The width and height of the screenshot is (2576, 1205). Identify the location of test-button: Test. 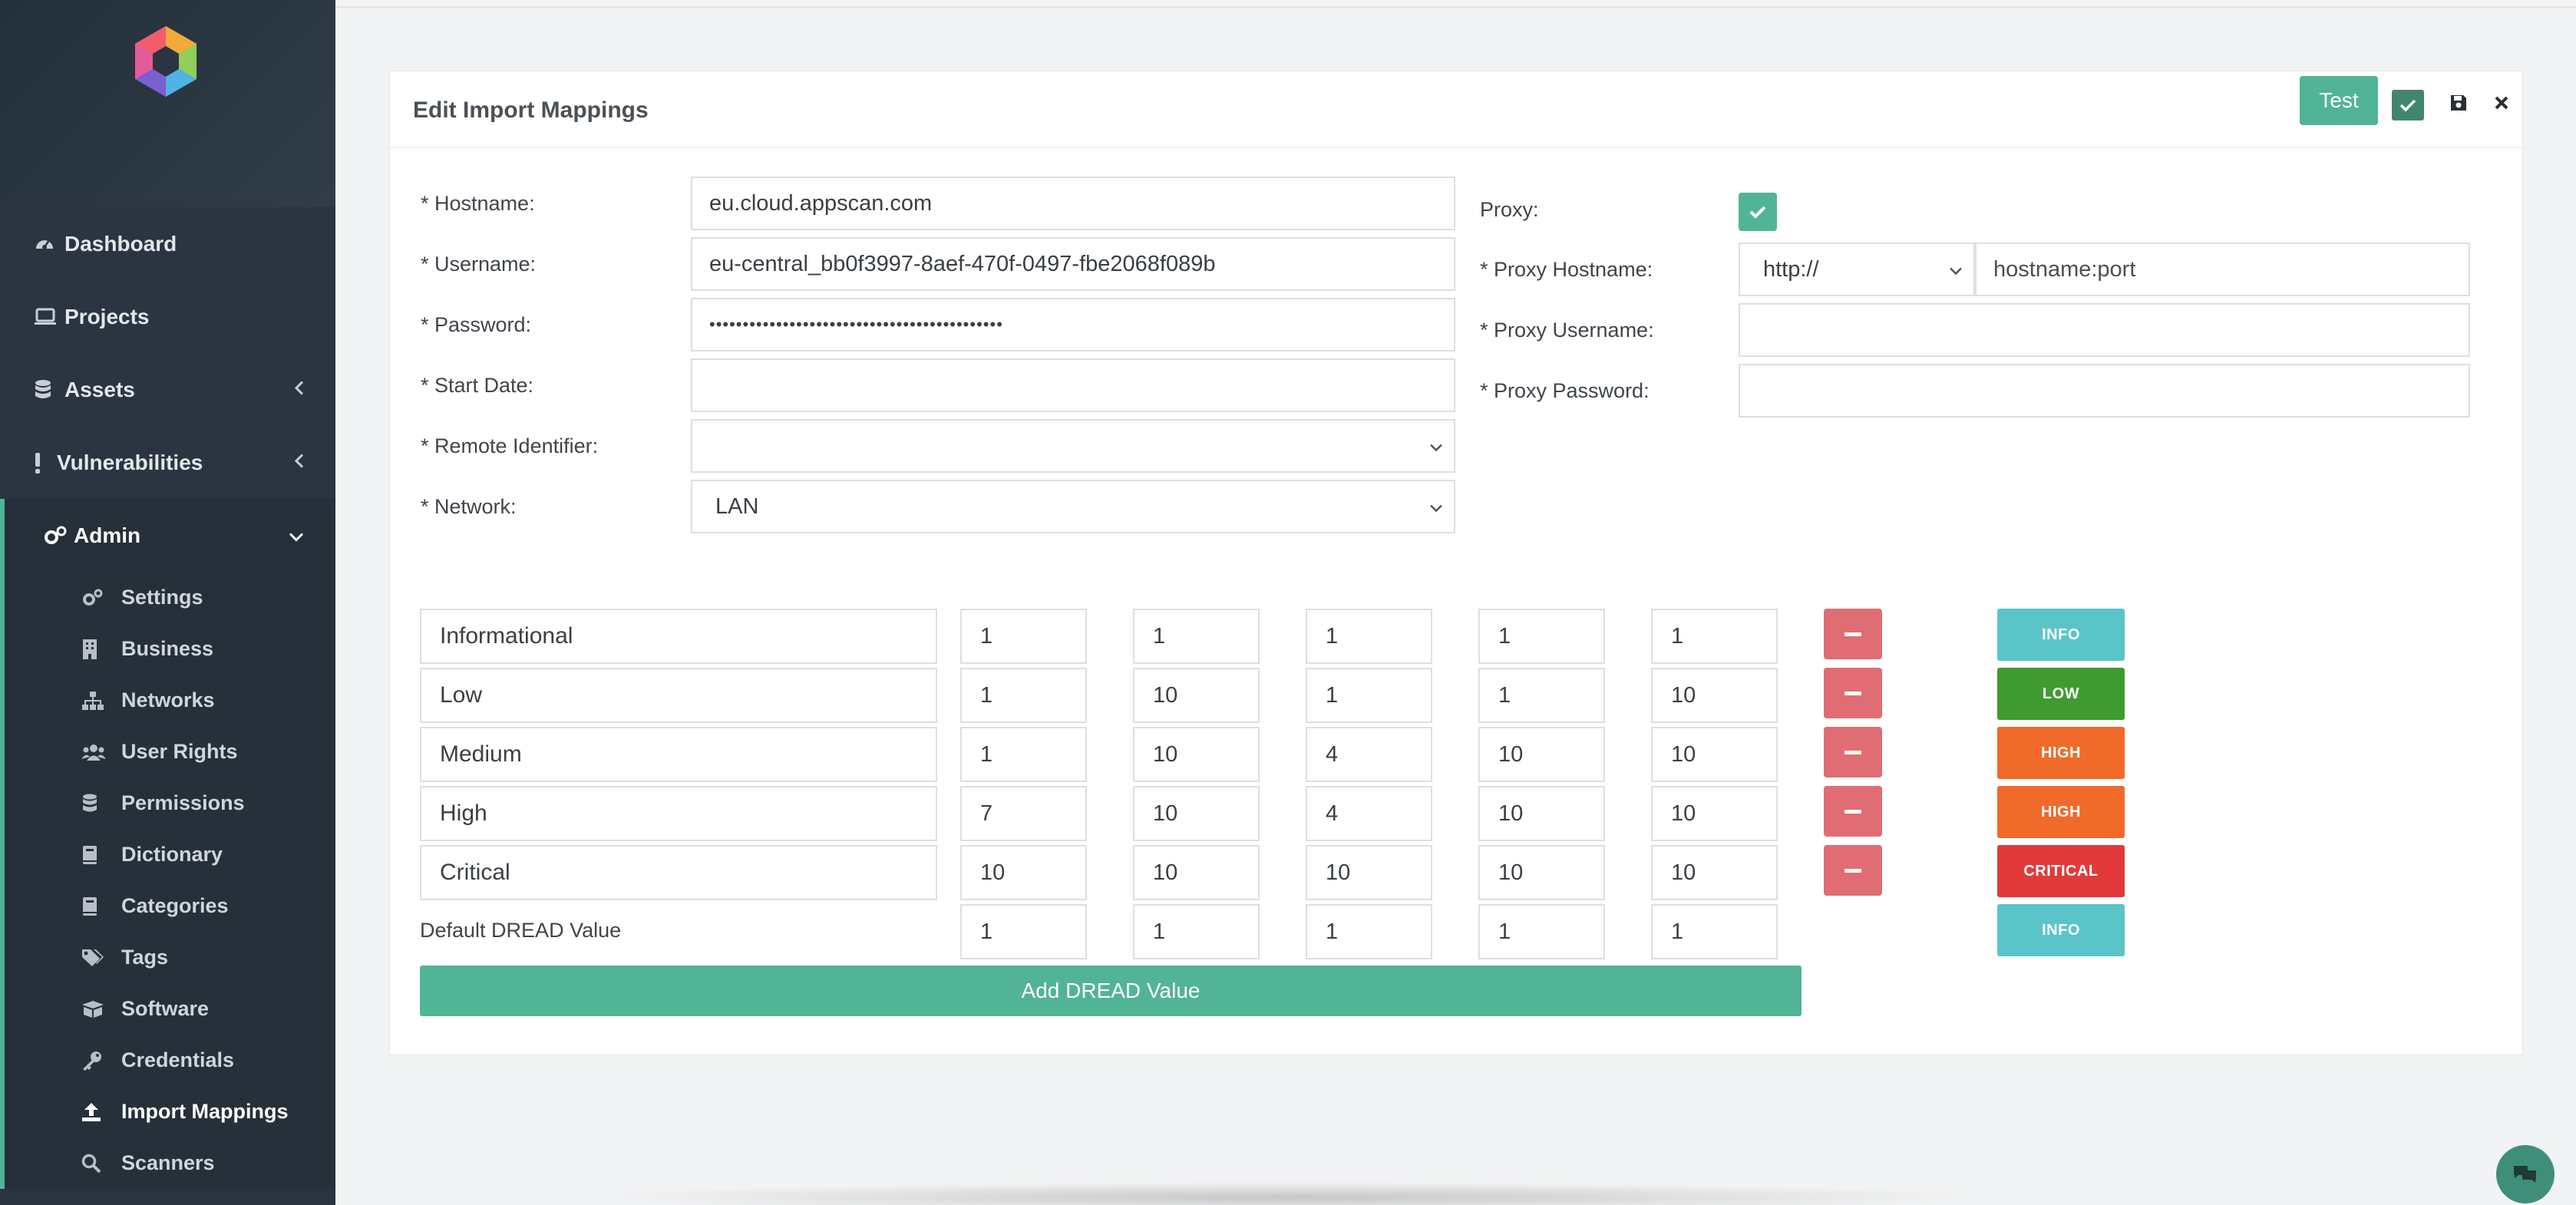
(2339, 101).